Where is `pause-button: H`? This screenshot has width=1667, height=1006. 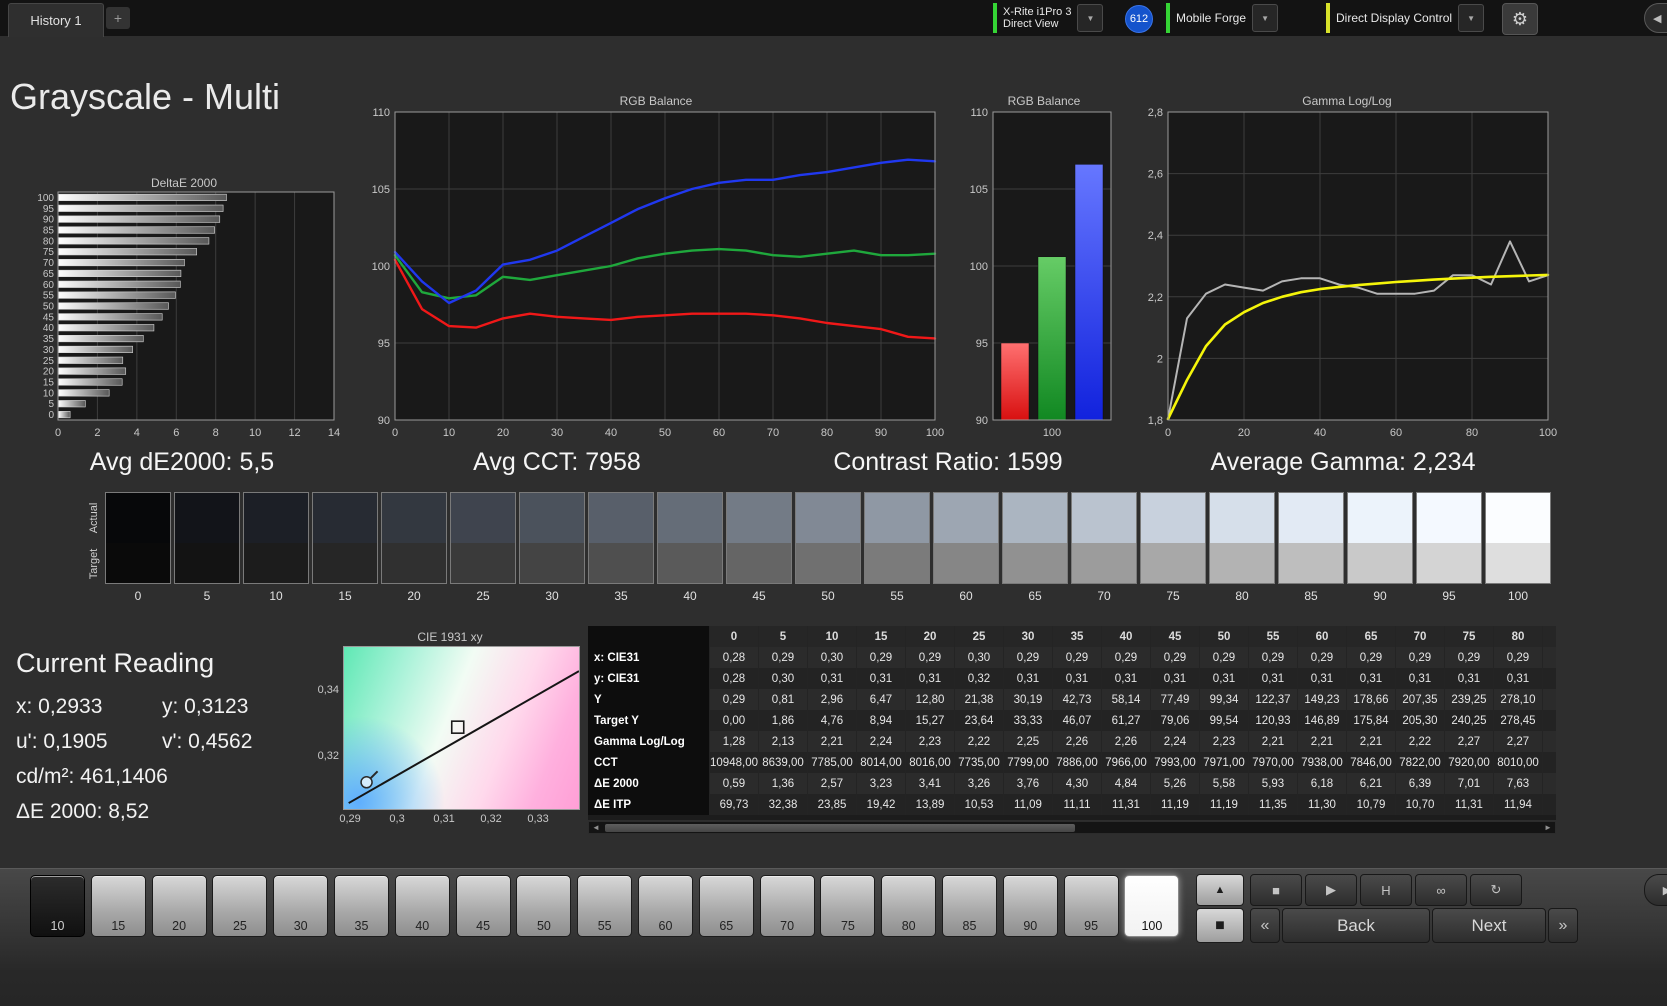
pause-button: H is located at coordinates (1386, 890).